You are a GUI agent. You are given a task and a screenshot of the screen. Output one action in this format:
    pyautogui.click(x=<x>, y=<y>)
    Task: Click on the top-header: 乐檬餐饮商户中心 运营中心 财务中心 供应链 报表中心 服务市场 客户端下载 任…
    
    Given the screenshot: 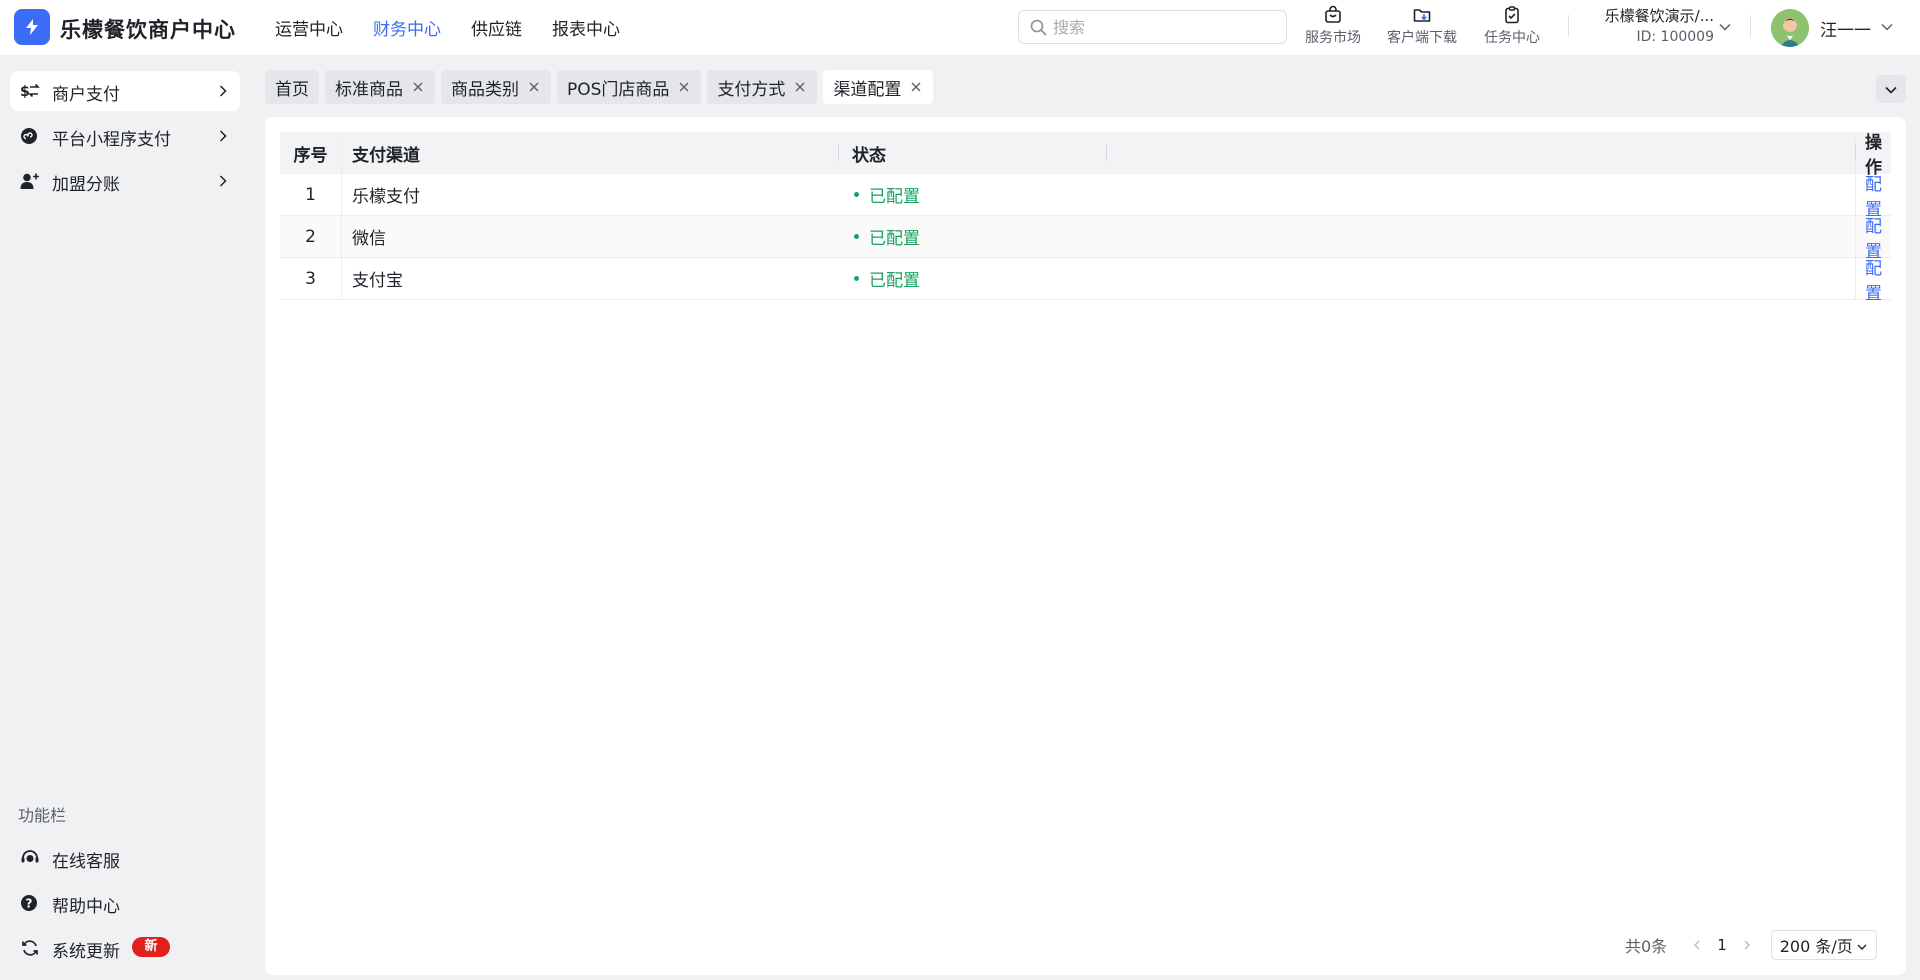 What is the action you would take?
    pyautogui.click(x=960, y=28)
    